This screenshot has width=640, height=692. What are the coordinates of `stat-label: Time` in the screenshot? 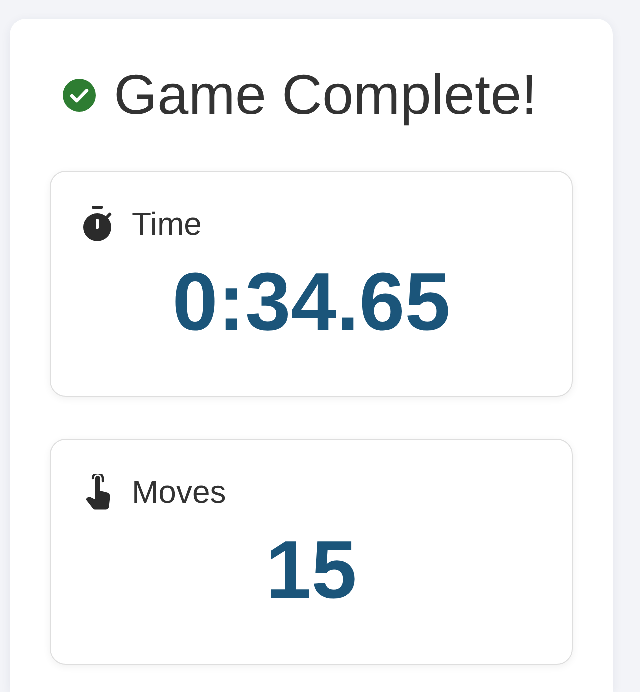 It's located at (167, 224).